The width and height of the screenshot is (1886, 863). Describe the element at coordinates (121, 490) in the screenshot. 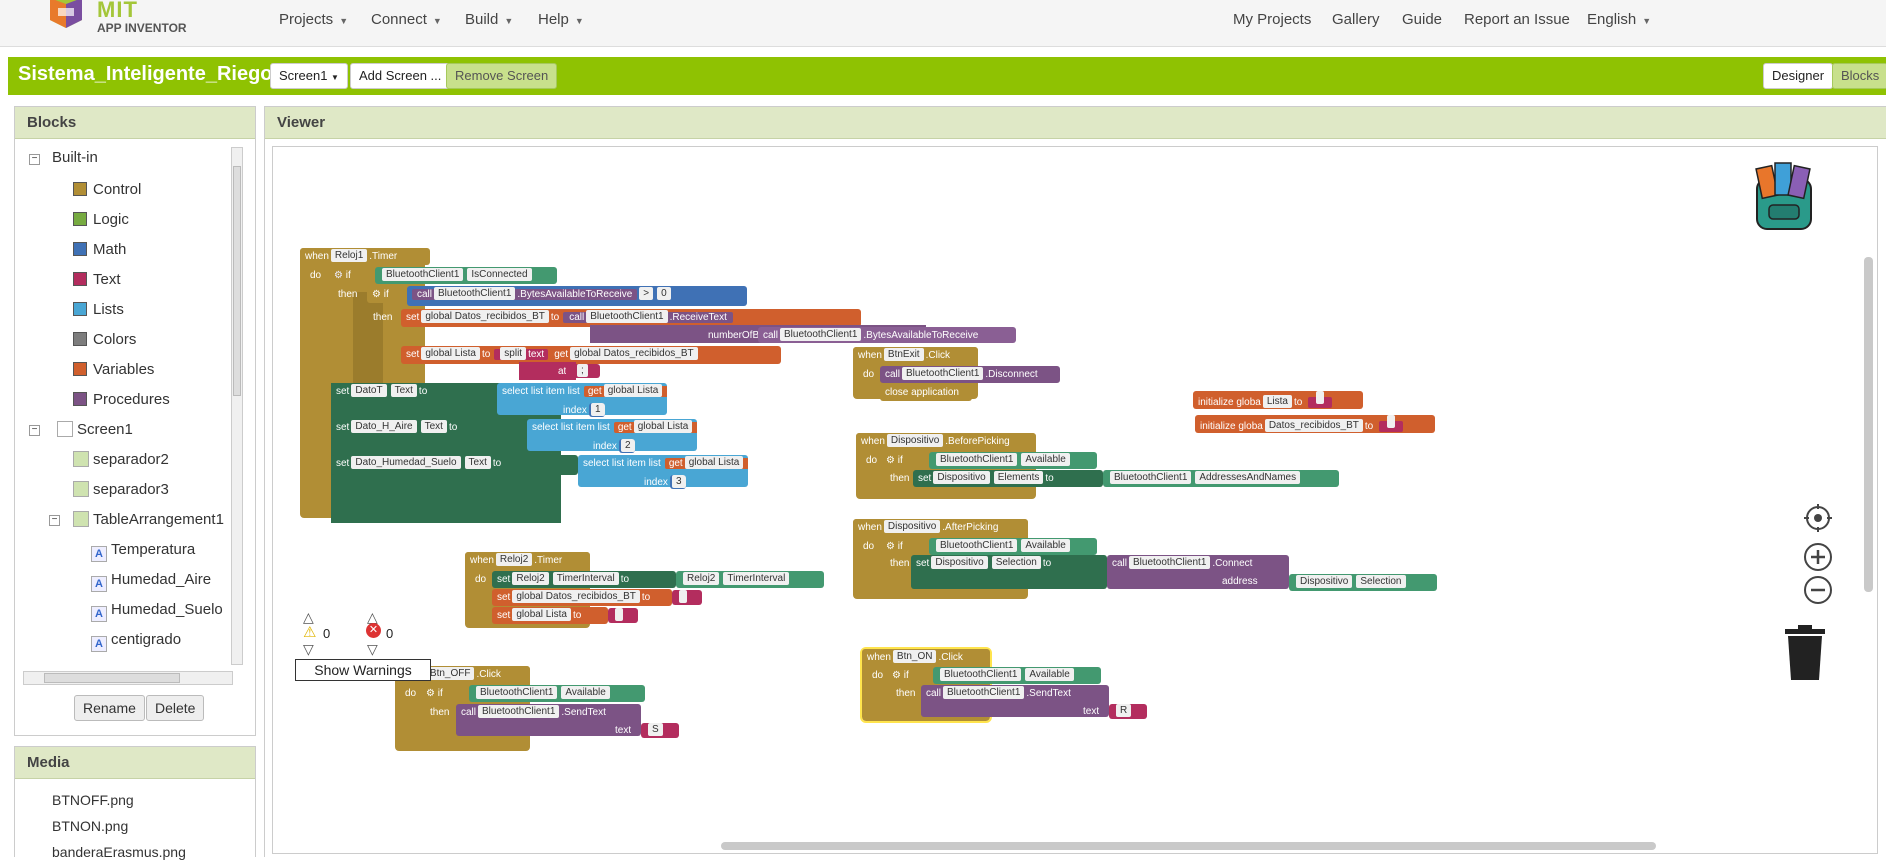

I see `tree-separador3: separador3` at that location.